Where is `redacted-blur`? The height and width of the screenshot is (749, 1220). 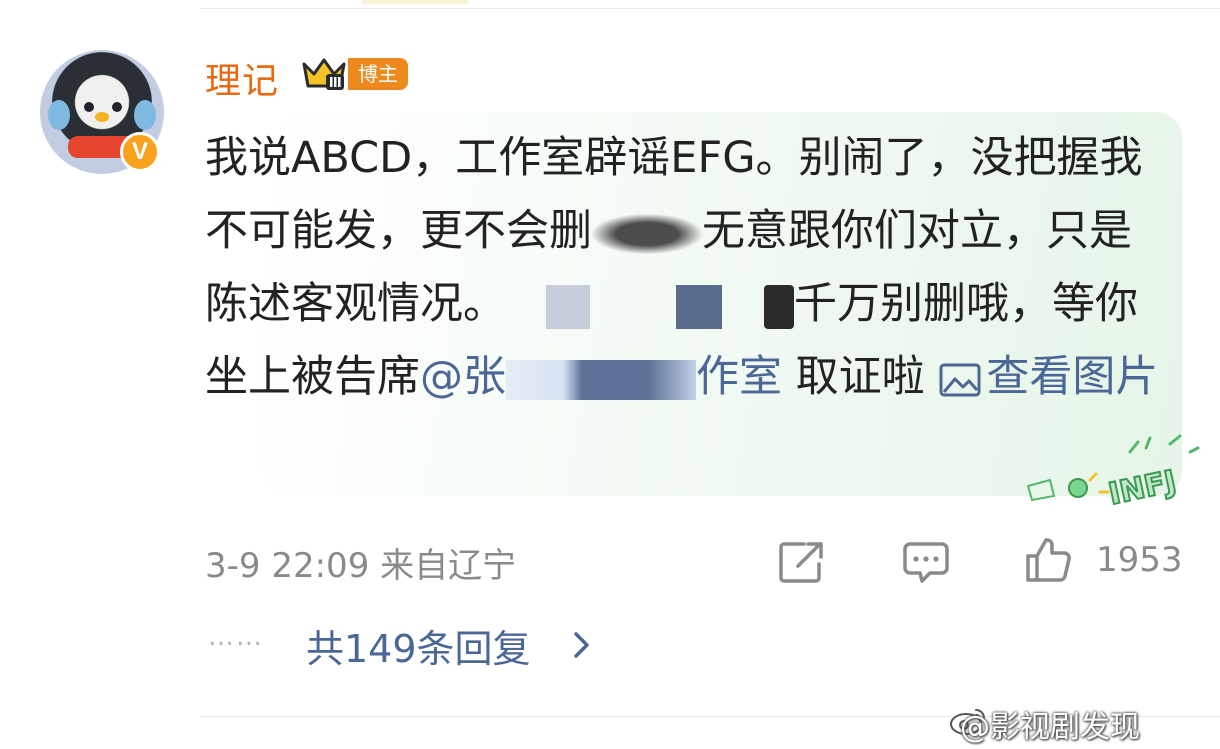 redacted-blur is located at coordinates (647, 233).